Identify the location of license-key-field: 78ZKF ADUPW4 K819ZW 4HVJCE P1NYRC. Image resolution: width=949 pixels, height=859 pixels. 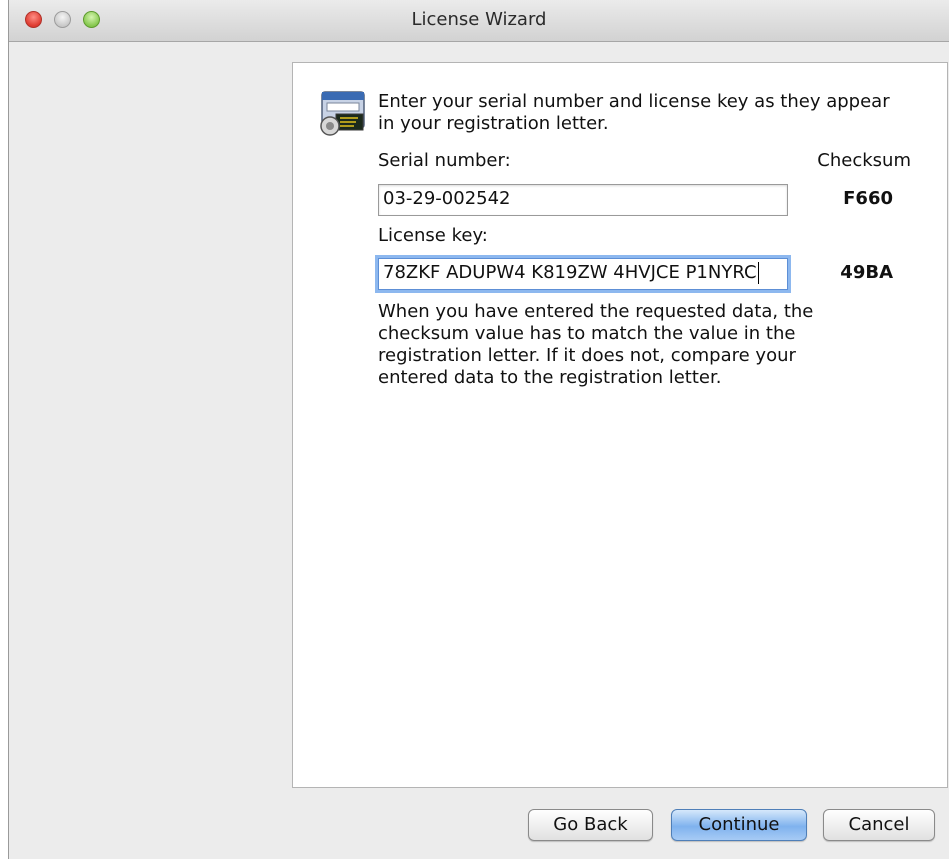
(583, 274).